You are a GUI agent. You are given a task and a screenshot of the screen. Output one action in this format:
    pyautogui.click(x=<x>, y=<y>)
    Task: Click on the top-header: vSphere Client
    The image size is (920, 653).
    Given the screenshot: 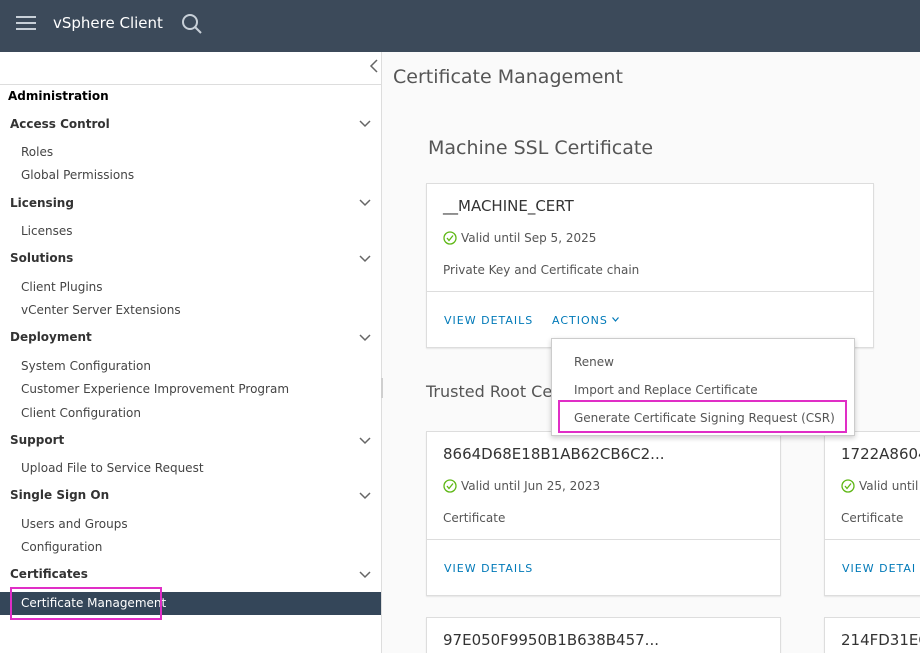 What is the action you would take?
    pyautogui.click(x=460, y=26)
    